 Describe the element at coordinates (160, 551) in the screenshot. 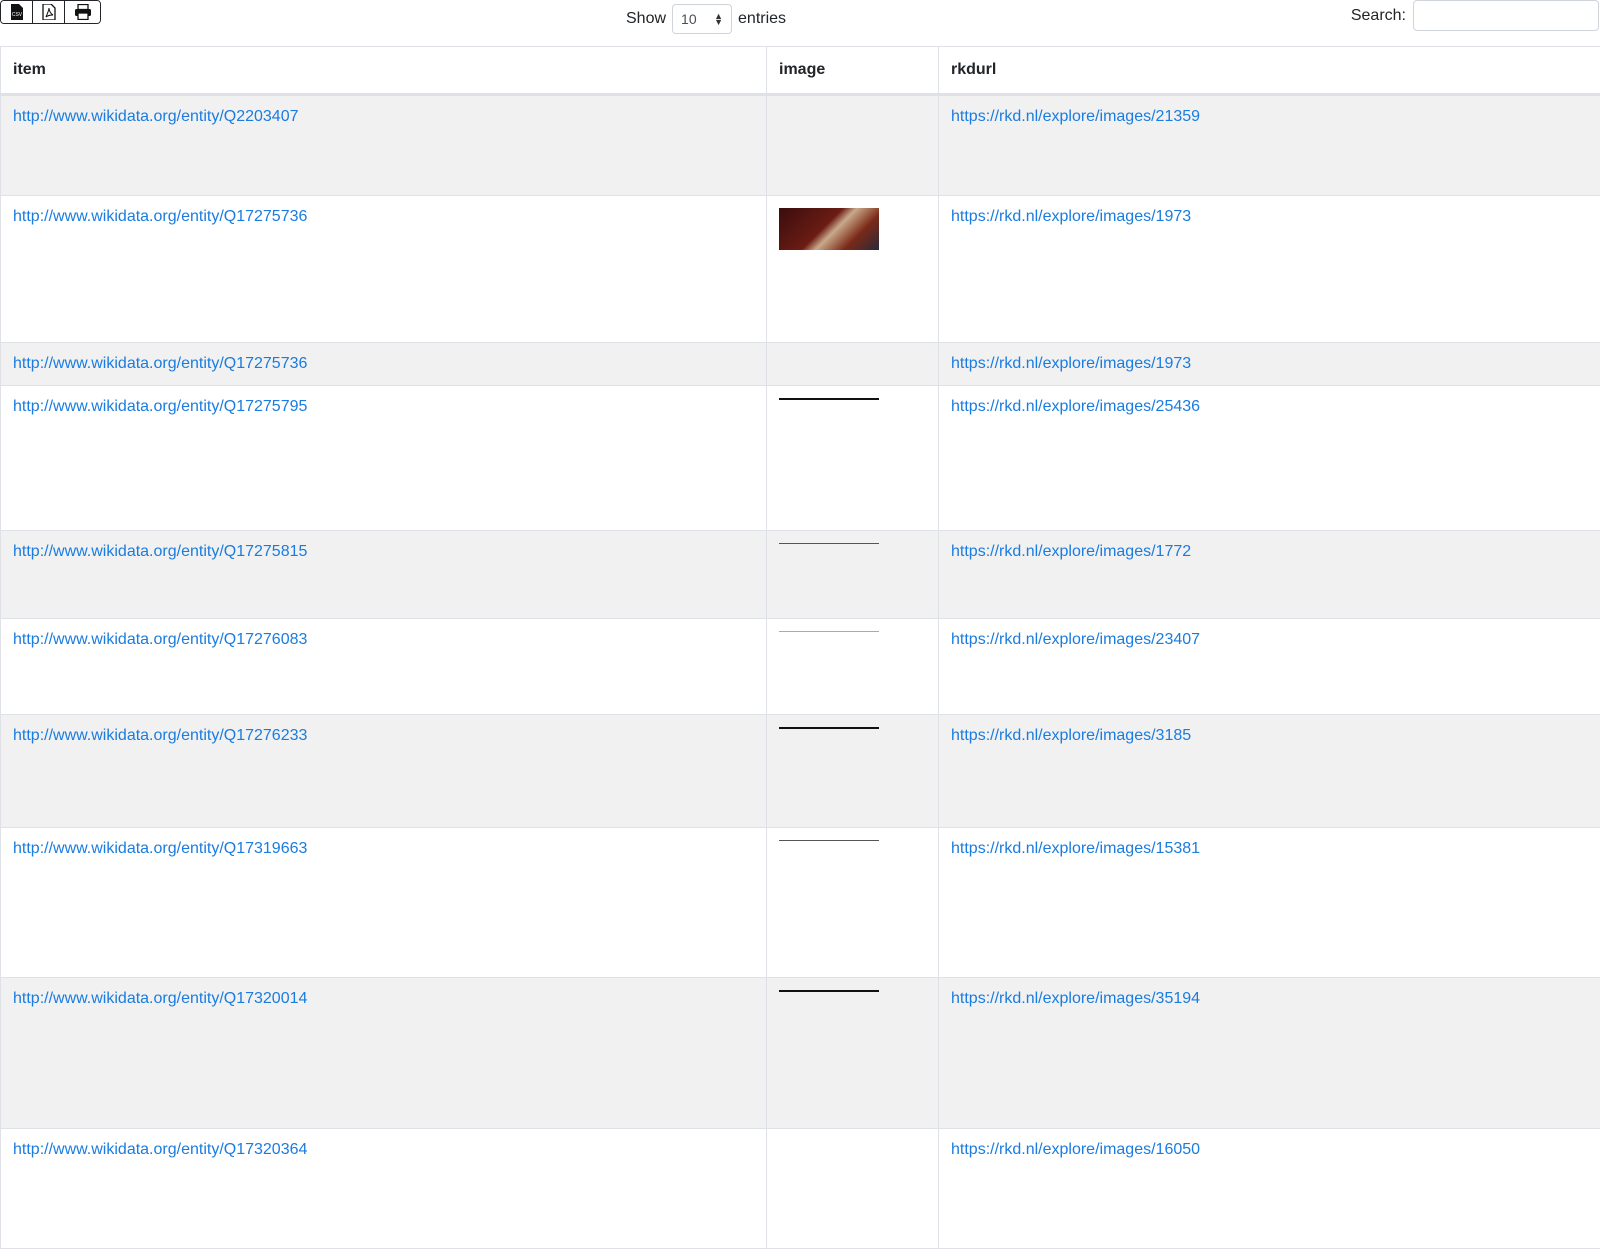

I see `item-link: http://www.wikidata.org/entity/Q17275815` at that location.